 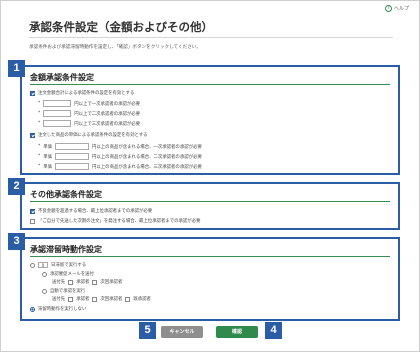 I want to click on mail-next-approver-checkbox, so click(x=95, y=282).